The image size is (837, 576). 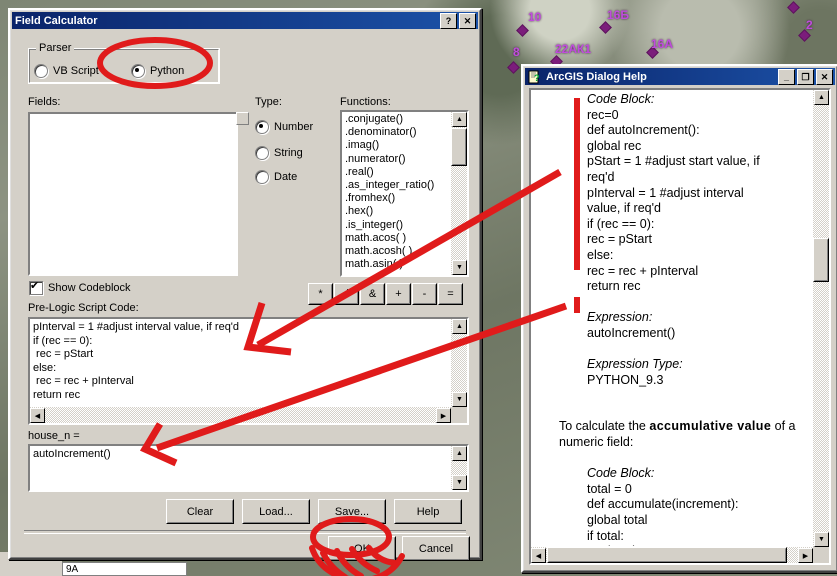 What do you see at coordinates (609, 488) in the screenshot?
I see `help-code-line: total = 0` at bounding box center [609, 488].